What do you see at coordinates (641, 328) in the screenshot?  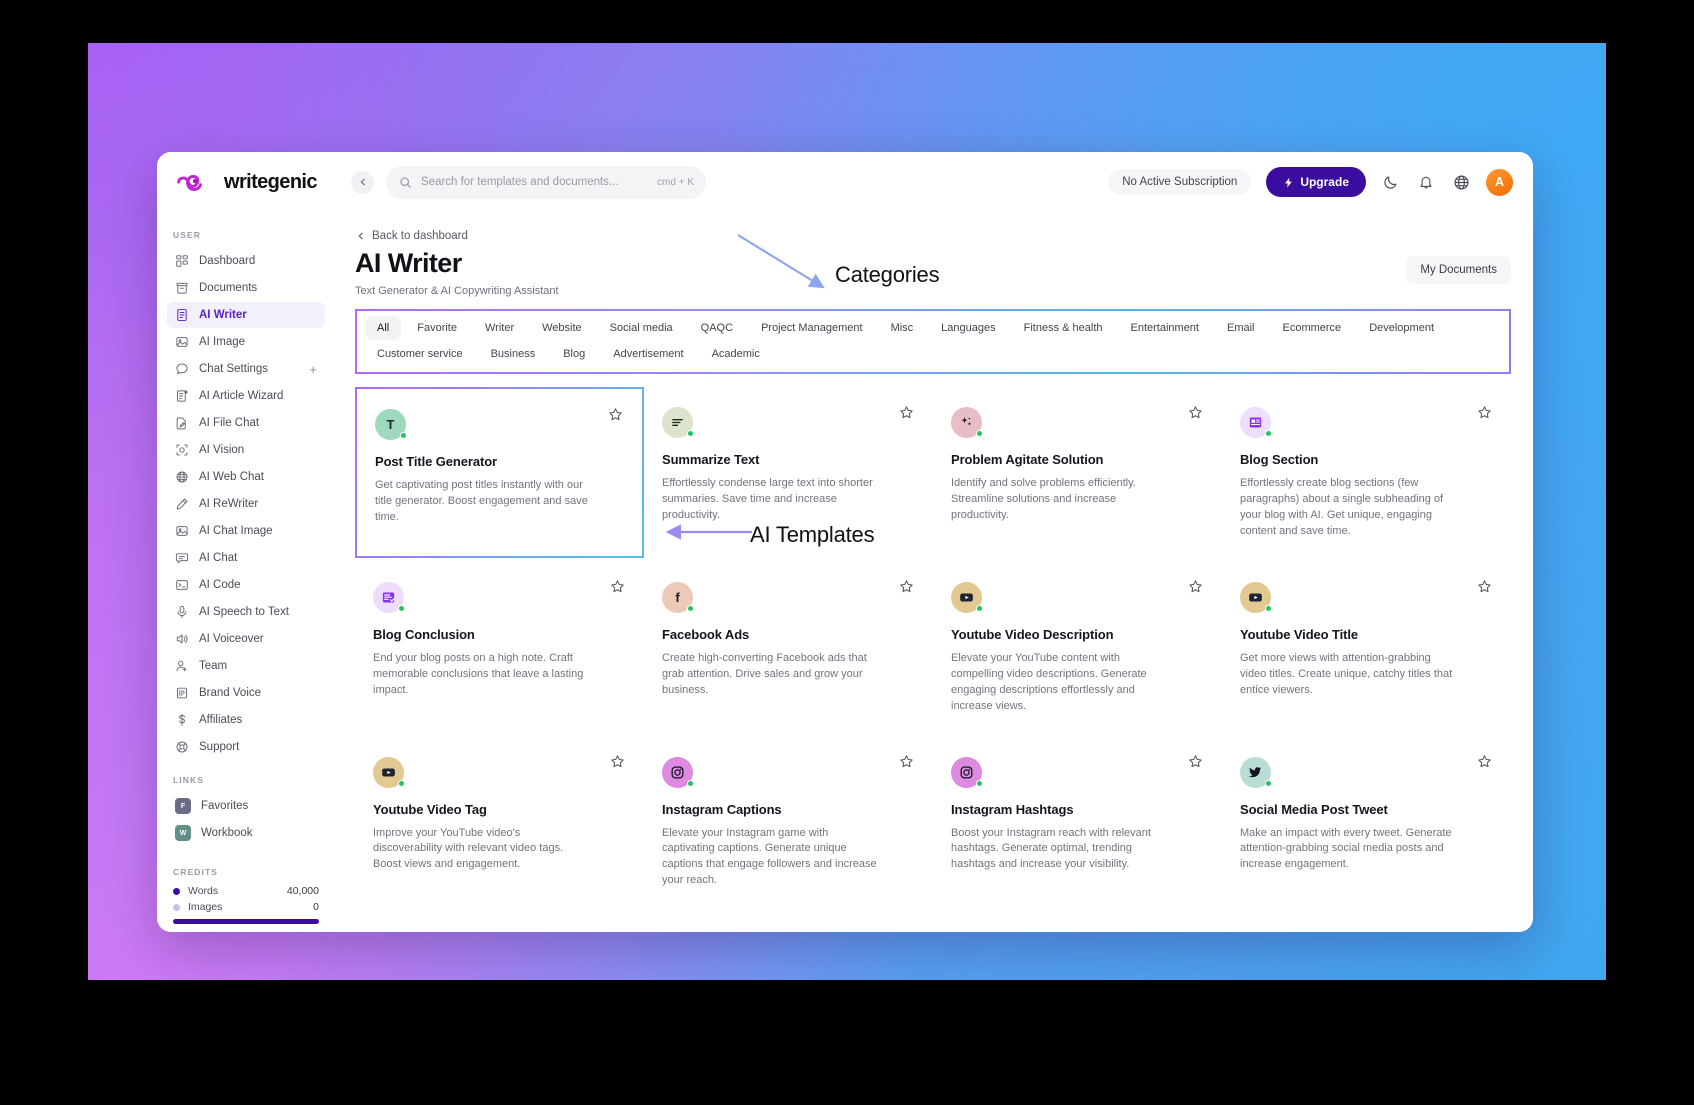 I see `category-chip-social-media: Social media` at bounding box center [641, 328].